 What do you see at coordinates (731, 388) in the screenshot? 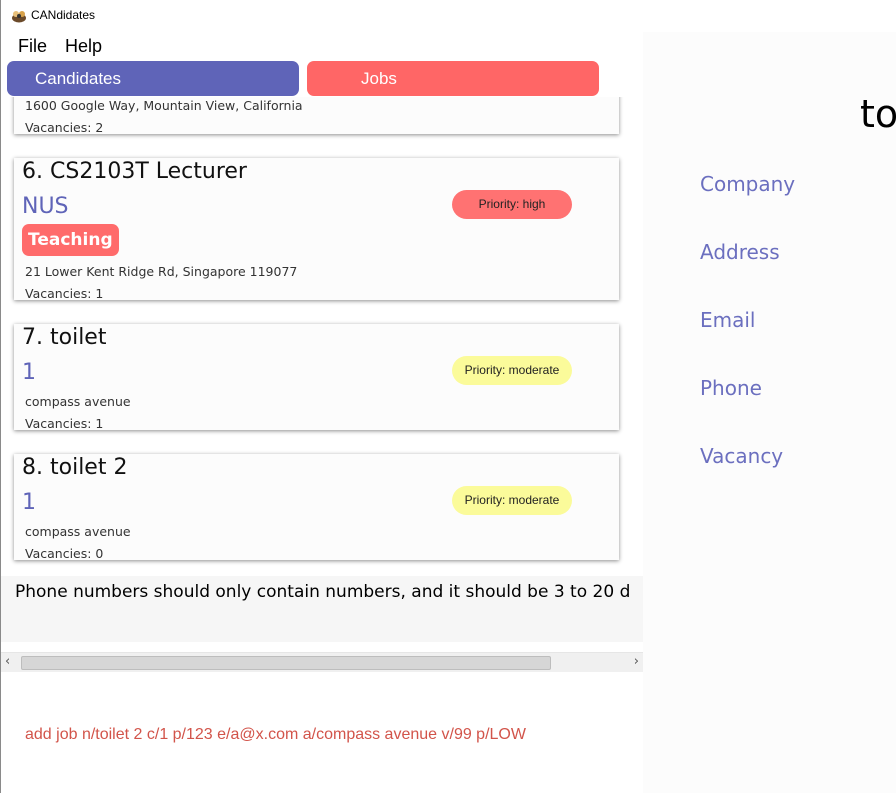
I see `detail-phone-label: Phone` at bounding box center [731, 388].